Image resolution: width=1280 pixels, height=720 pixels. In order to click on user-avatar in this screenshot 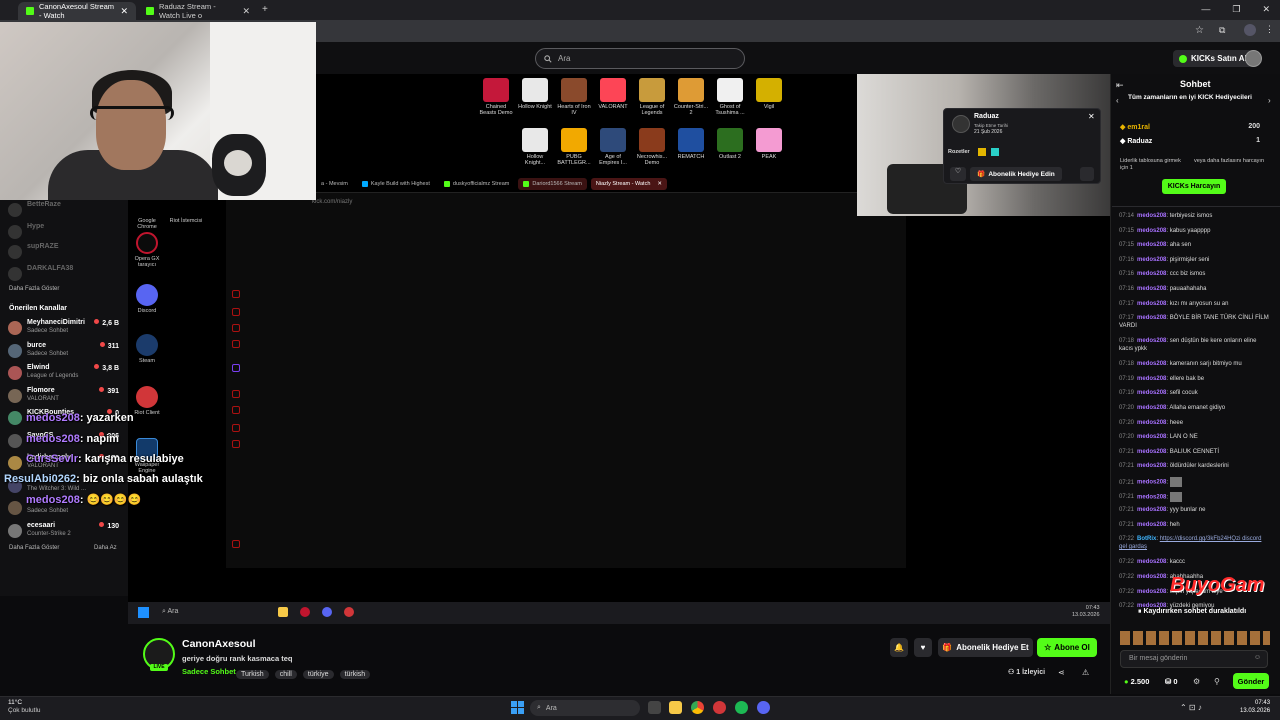, I will do `click(1253, 58)`.